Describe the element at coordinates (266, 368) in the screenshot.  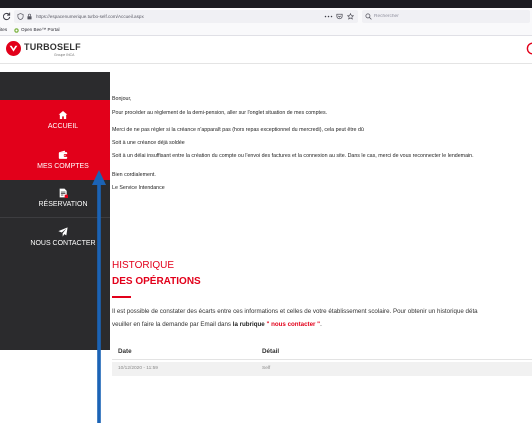
I see `table-cell-detail: Self` at that location.